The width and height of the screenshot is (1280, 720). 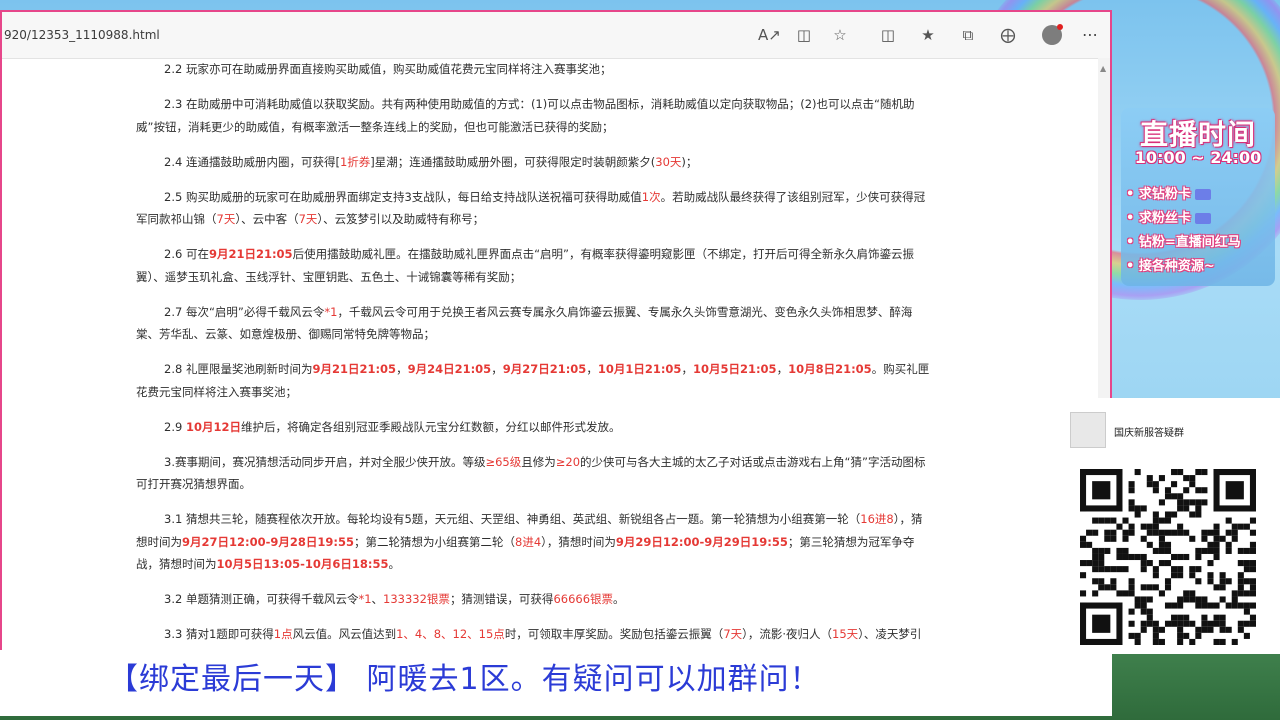 I want to click on read-aloud-icon: A↗, so click(x=769, y=35).